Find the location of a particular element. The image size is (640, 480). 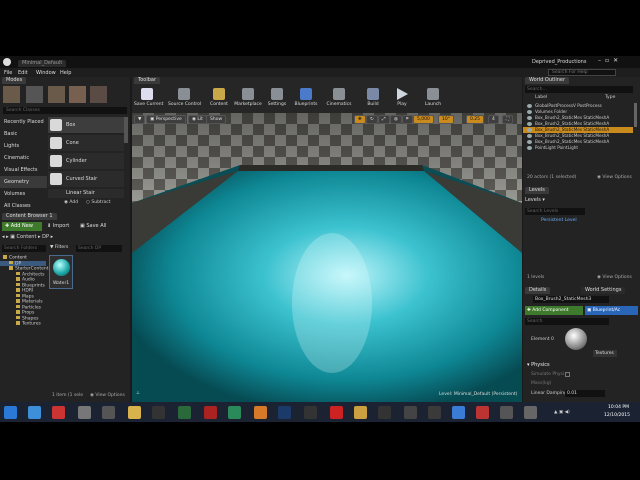

levels-menu: Levels ▾ is located at coordinates (535, 200).